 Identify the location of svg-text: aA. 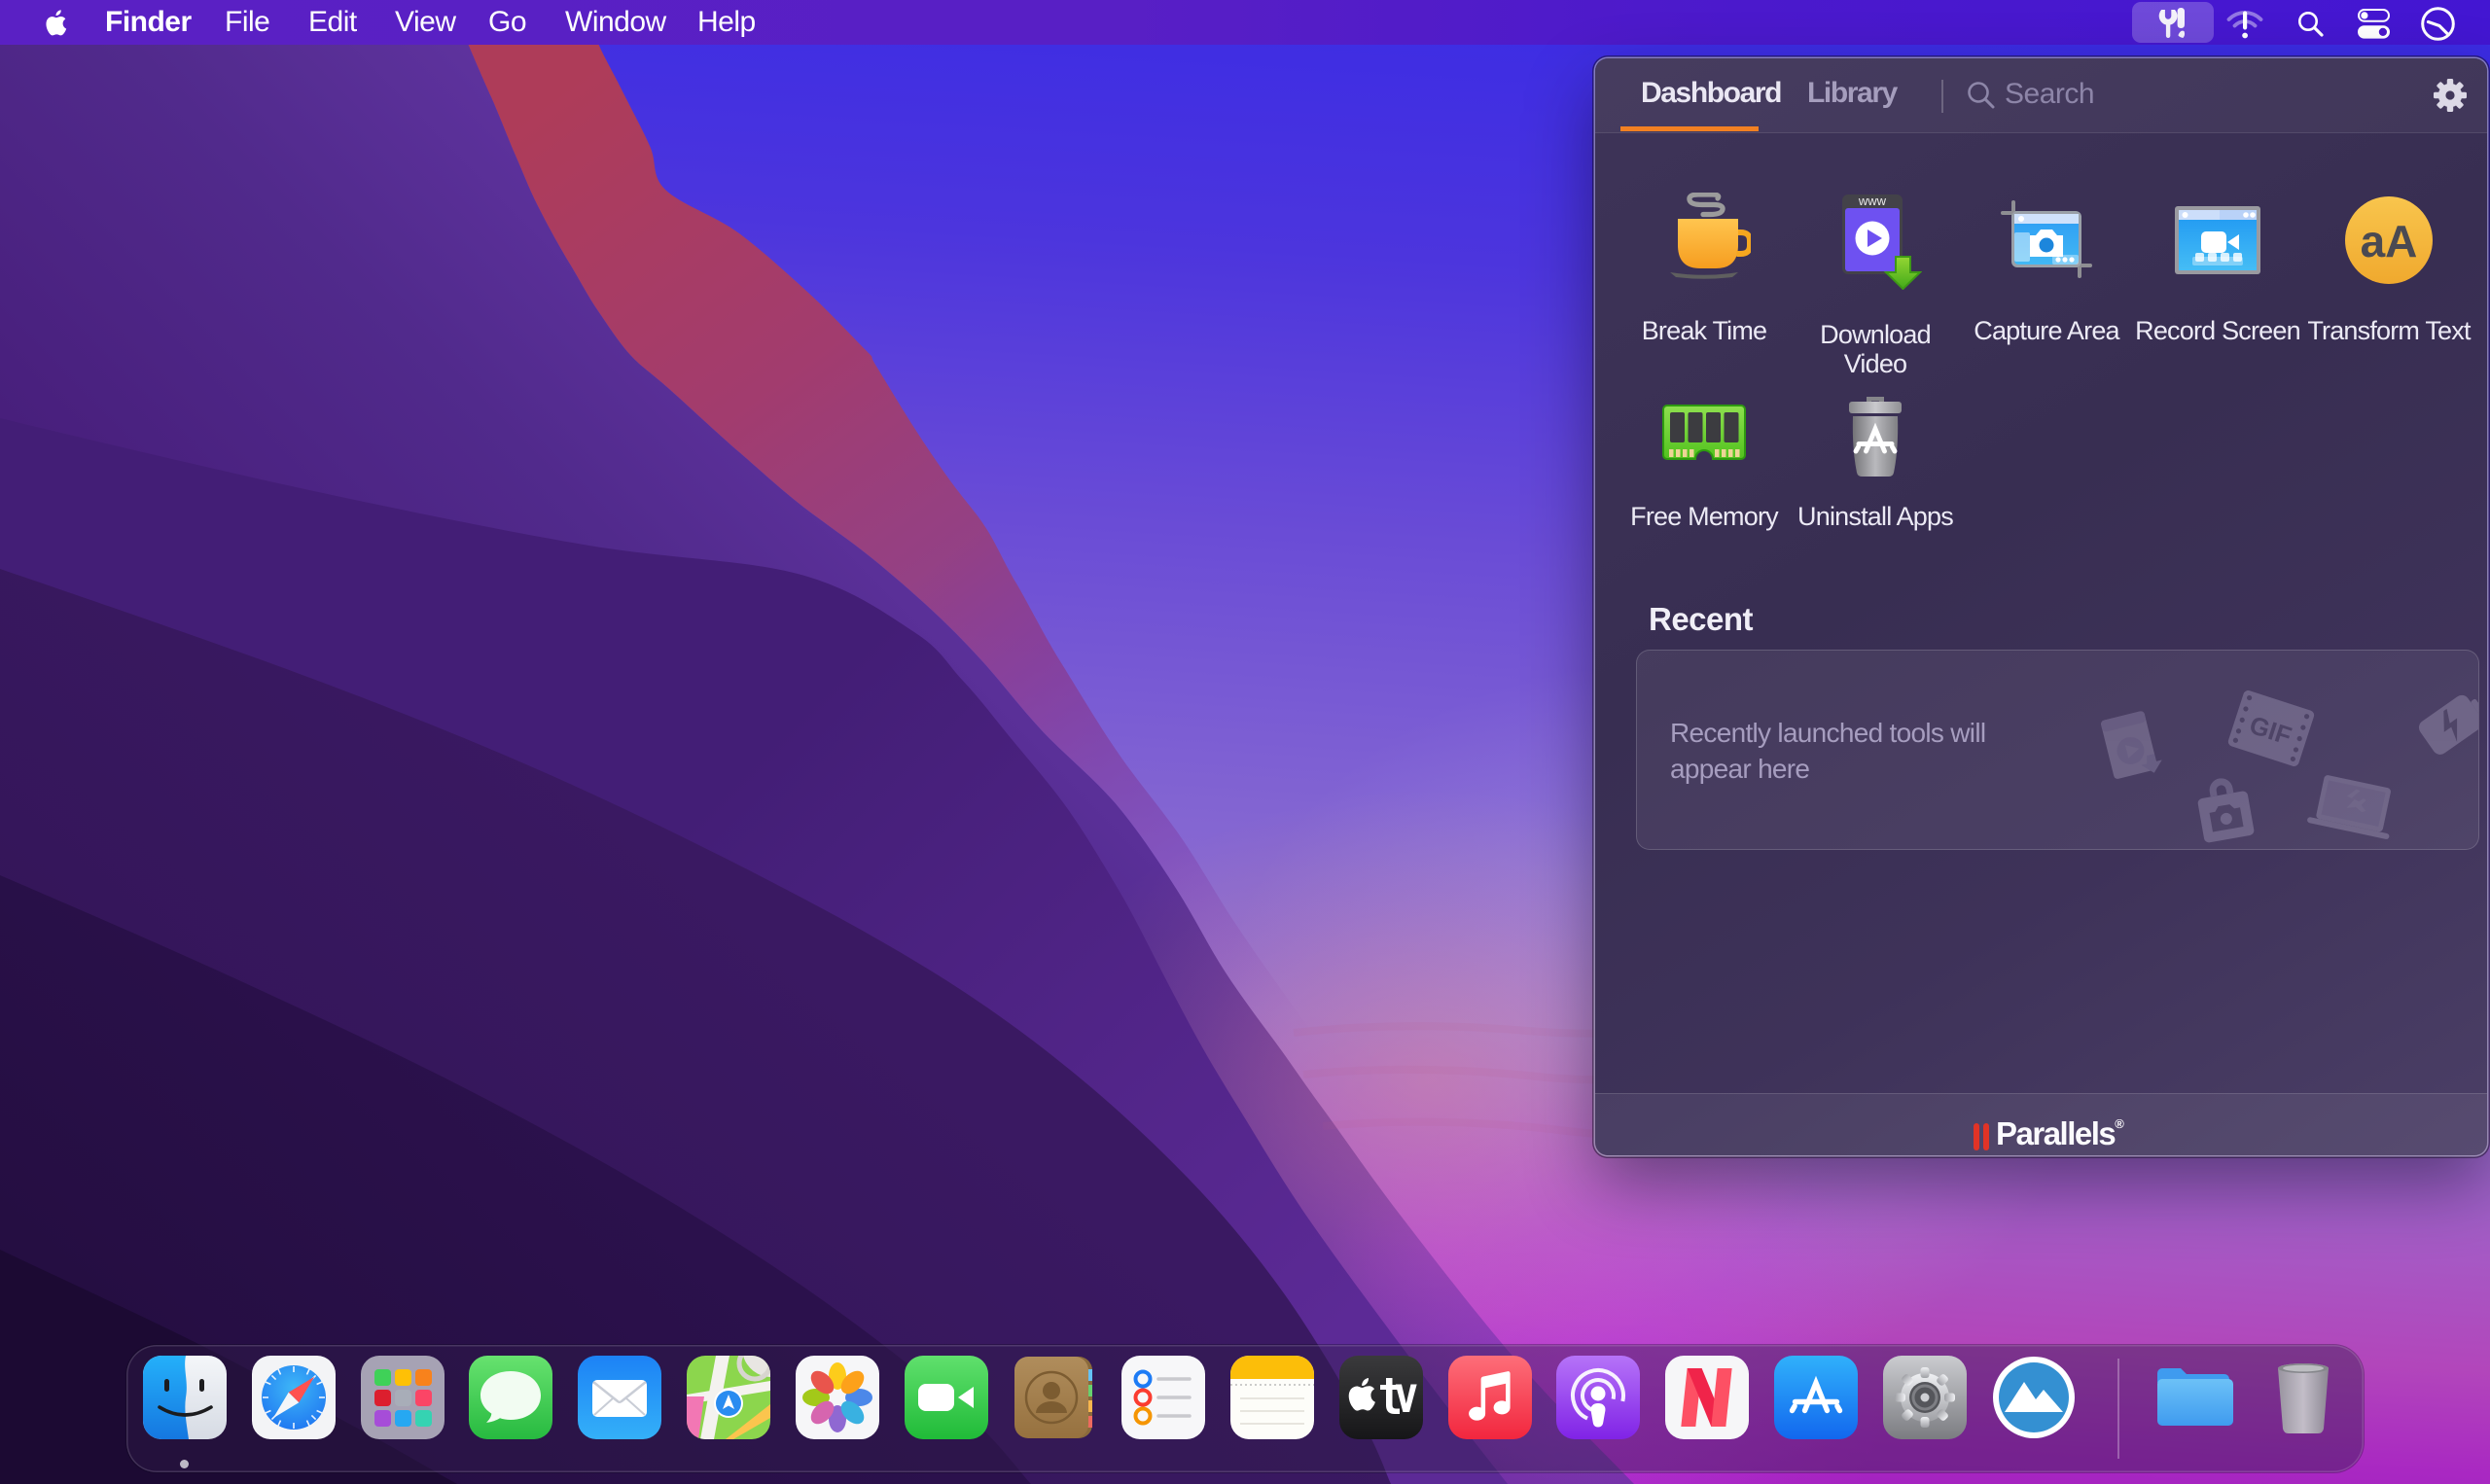
(2389, 241).